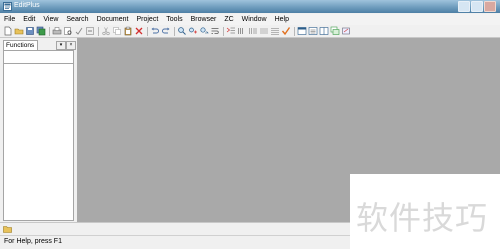  Describe the element at coordinates (282, 19) in the screenshot. I see `menu-help: Help` at that location.